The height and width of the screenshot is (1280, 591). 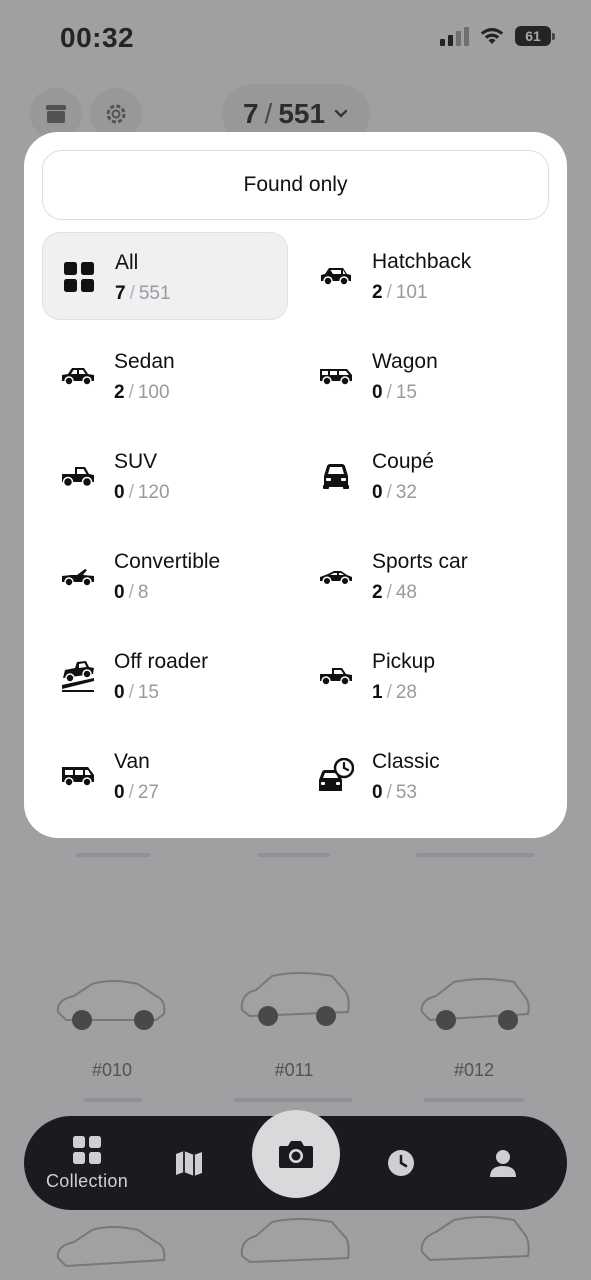 I want to click on category-item-van: Van 0/27, so click(x=165, y=776).